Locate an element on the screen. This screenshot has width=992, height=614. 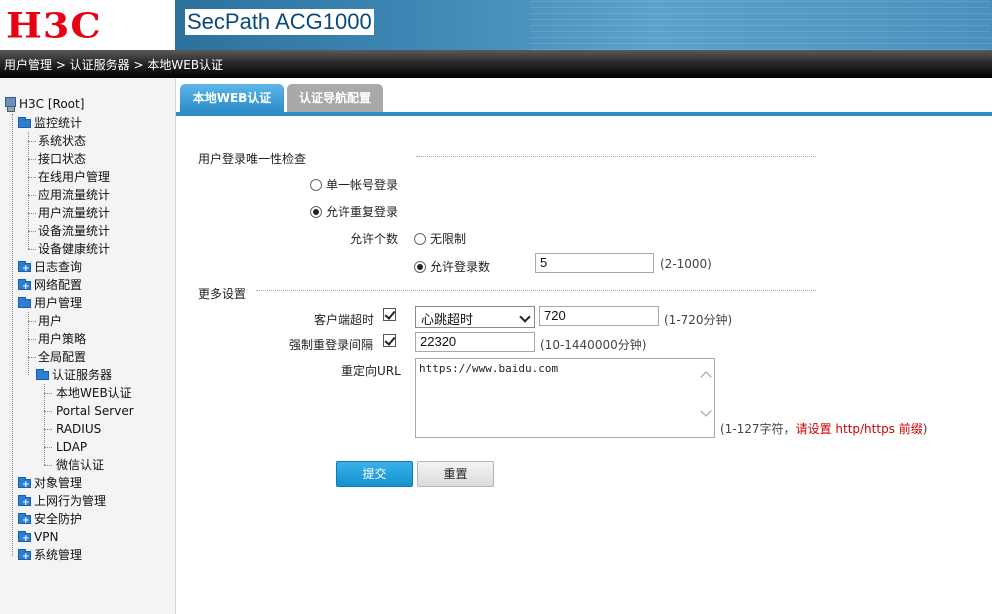
product-title: SecPath ACG1000 is located at coordinates (279, 22).